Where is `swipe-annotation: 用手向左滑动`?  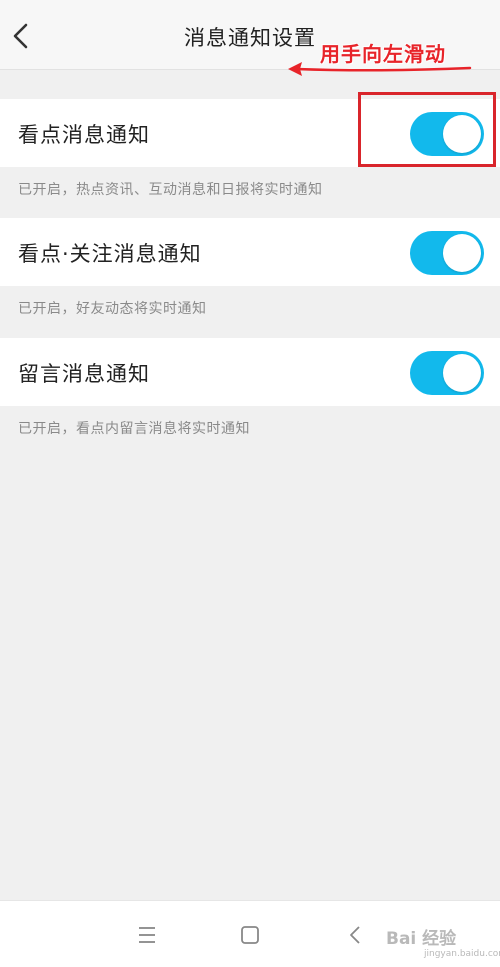 swipe-annotation: 用手向左滑动 is located at coordinates (388, 62).